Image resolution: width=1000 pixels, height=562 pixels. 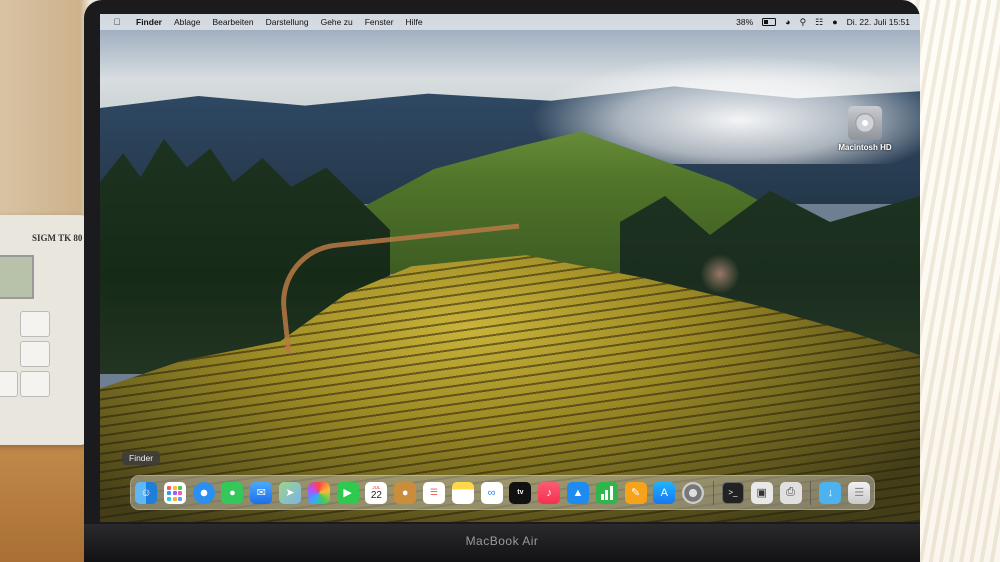 I want to click on laptop-model-label: MacBook Air, so click(x=502, y=541).